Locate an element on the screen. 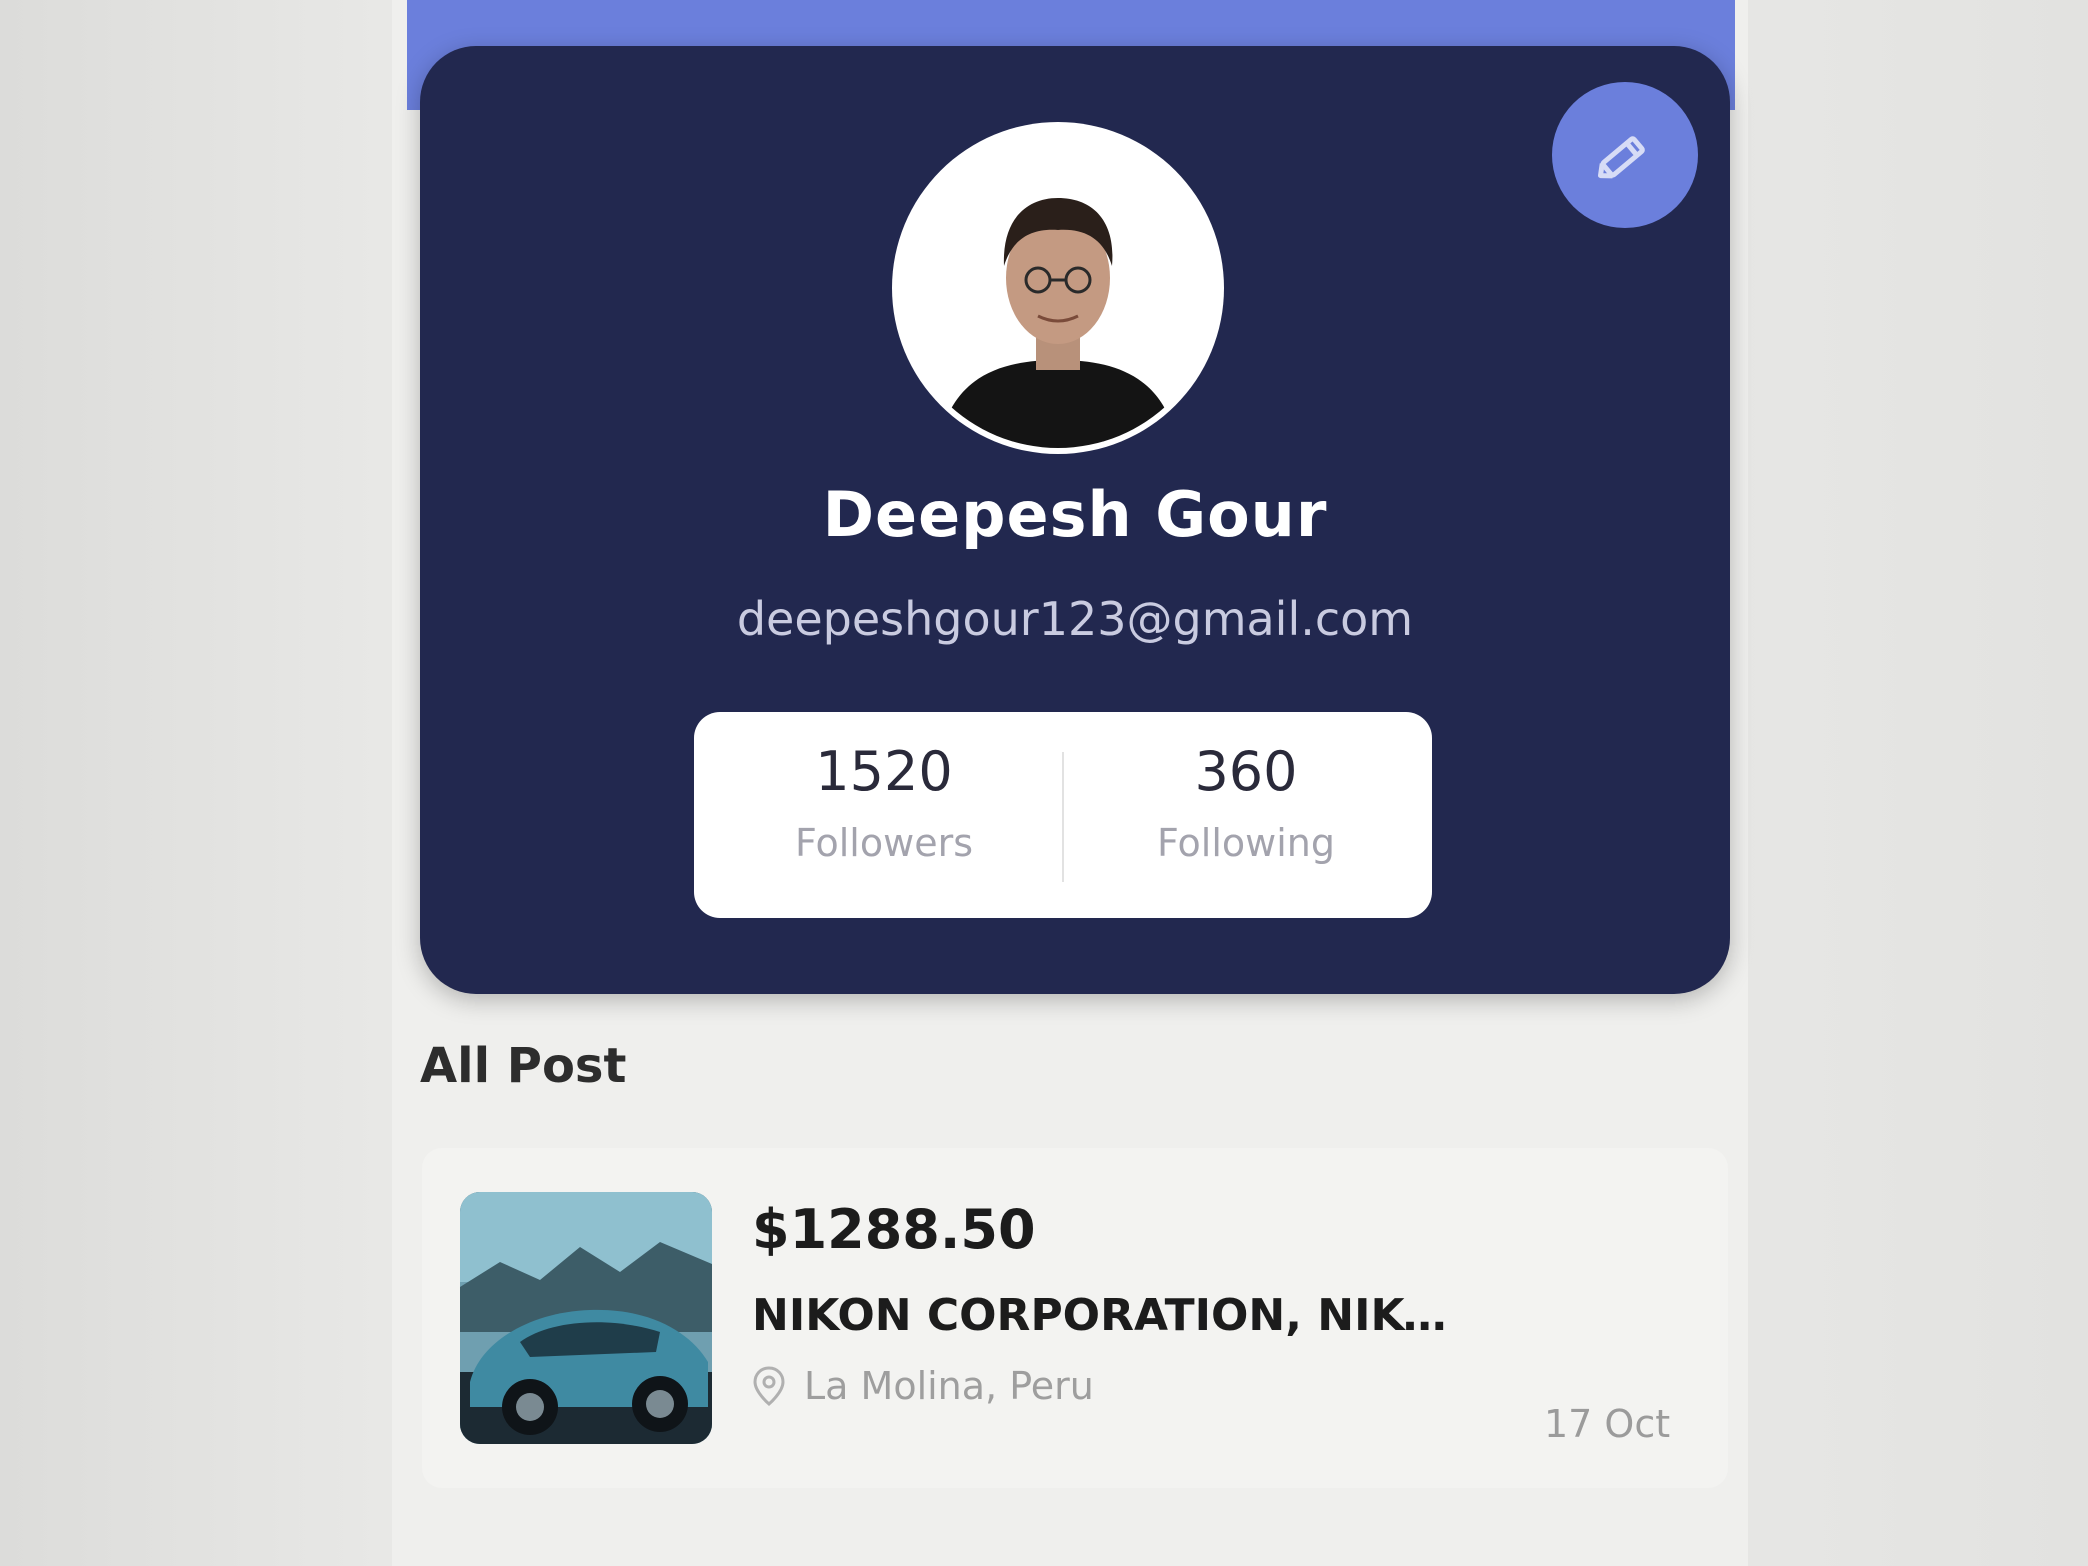 The image size is (2088, 1566). following-stat: 360 Following is located at coordinates (1246, 802).